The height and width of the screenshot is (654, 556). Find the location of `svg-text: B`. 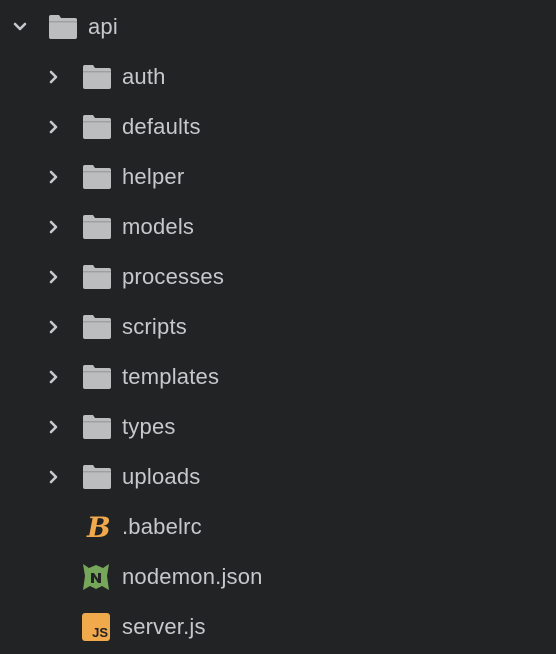

svg-text: B is located at coordinates (98, 527).